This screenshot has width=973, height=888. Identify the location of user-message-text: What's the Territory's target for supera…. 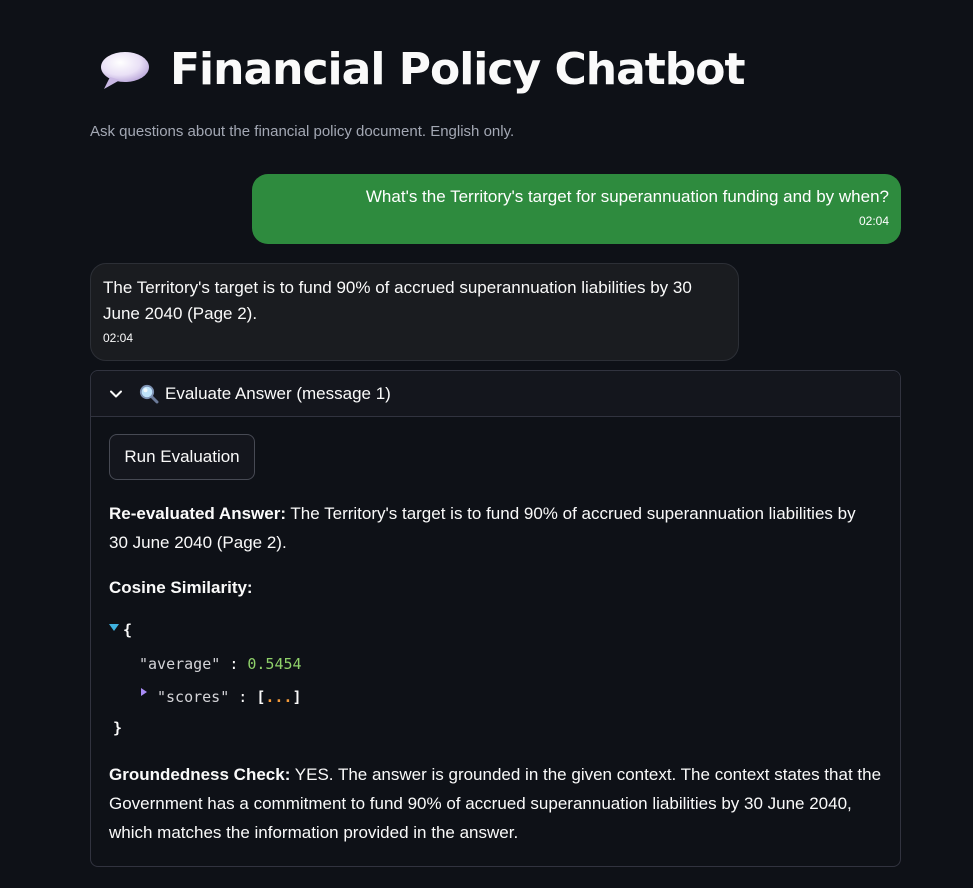
(627, 196).